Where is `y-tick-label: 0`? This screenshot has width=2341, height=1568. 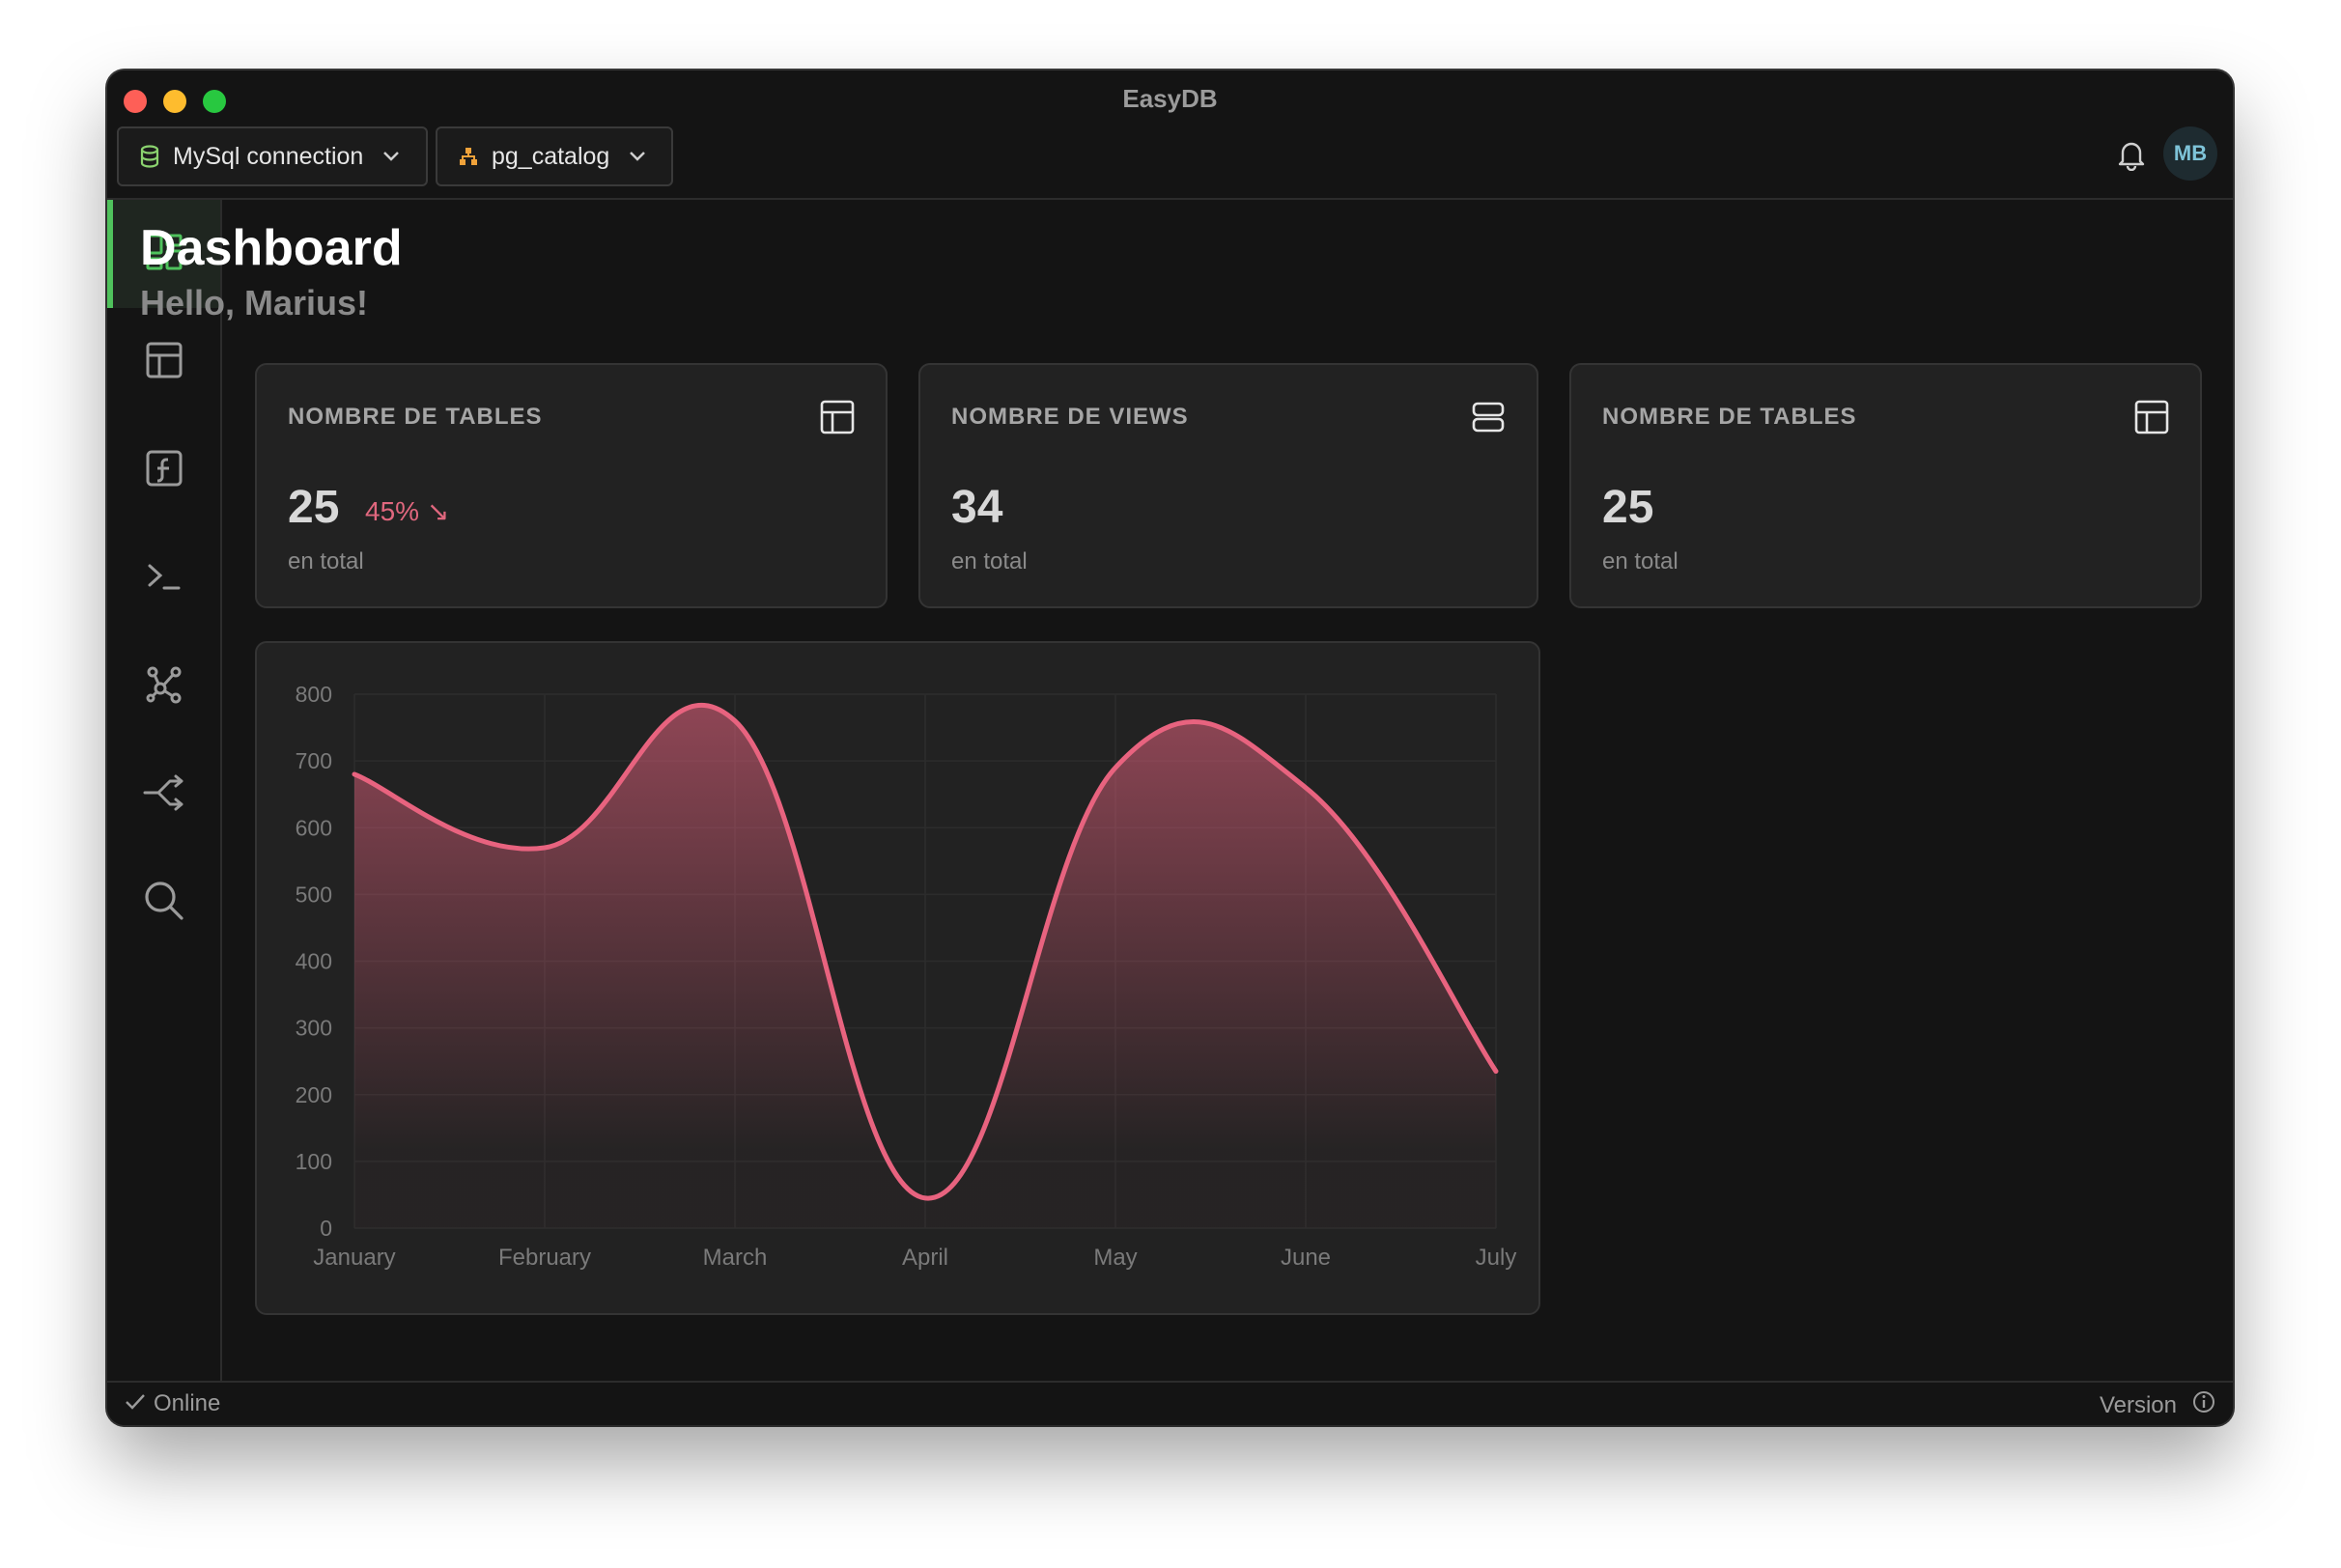 y-tick-label: 0 is located at coordinates (326, 1229).